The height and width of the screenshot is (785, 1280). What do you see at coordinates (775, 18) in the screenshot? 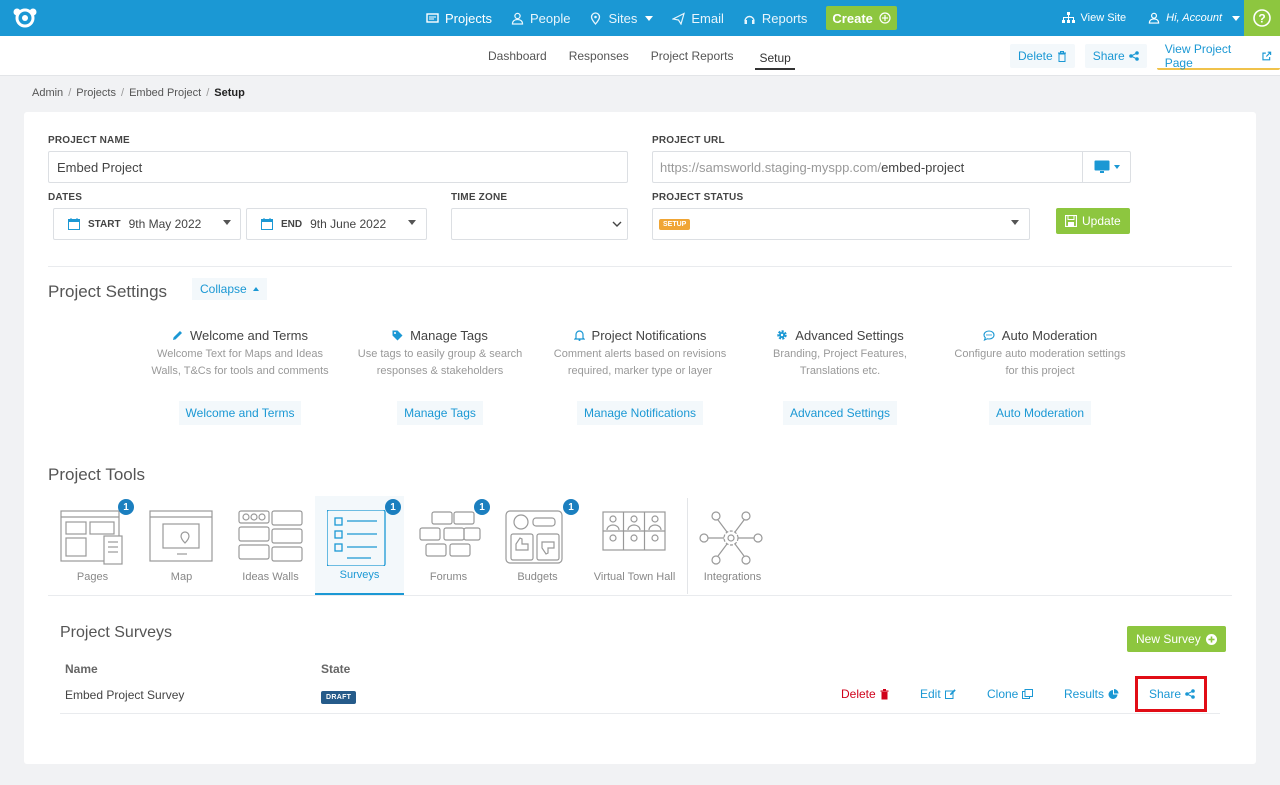
I see `nav-reports: Reports` at bounding box center [775, 18].